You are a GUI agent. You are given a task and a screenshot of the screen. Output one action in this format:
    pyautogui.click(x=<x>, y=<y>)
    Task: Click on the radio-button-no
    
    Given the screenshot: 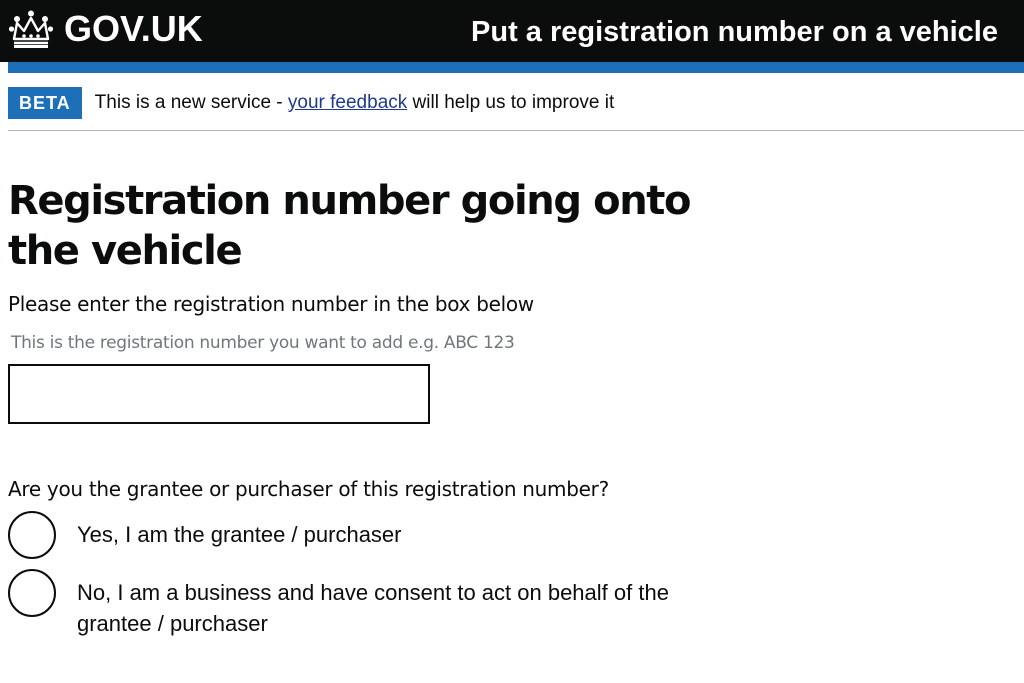 What is the action you would take?
    pyautogui.click(x=32, y=593)
    